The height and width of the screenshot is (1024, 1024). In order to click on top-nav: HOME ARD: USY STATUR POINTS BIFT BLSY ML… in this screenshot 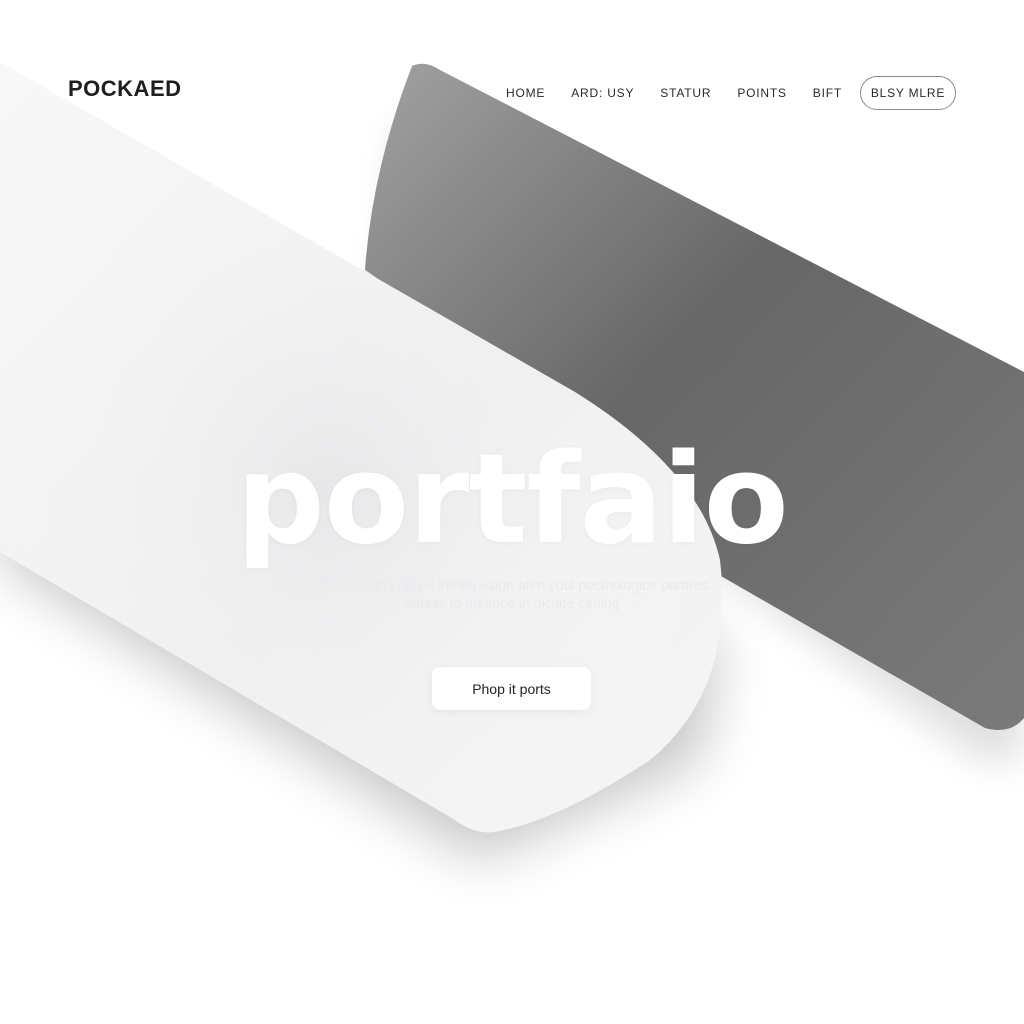, I will do `click(718, 93)`.